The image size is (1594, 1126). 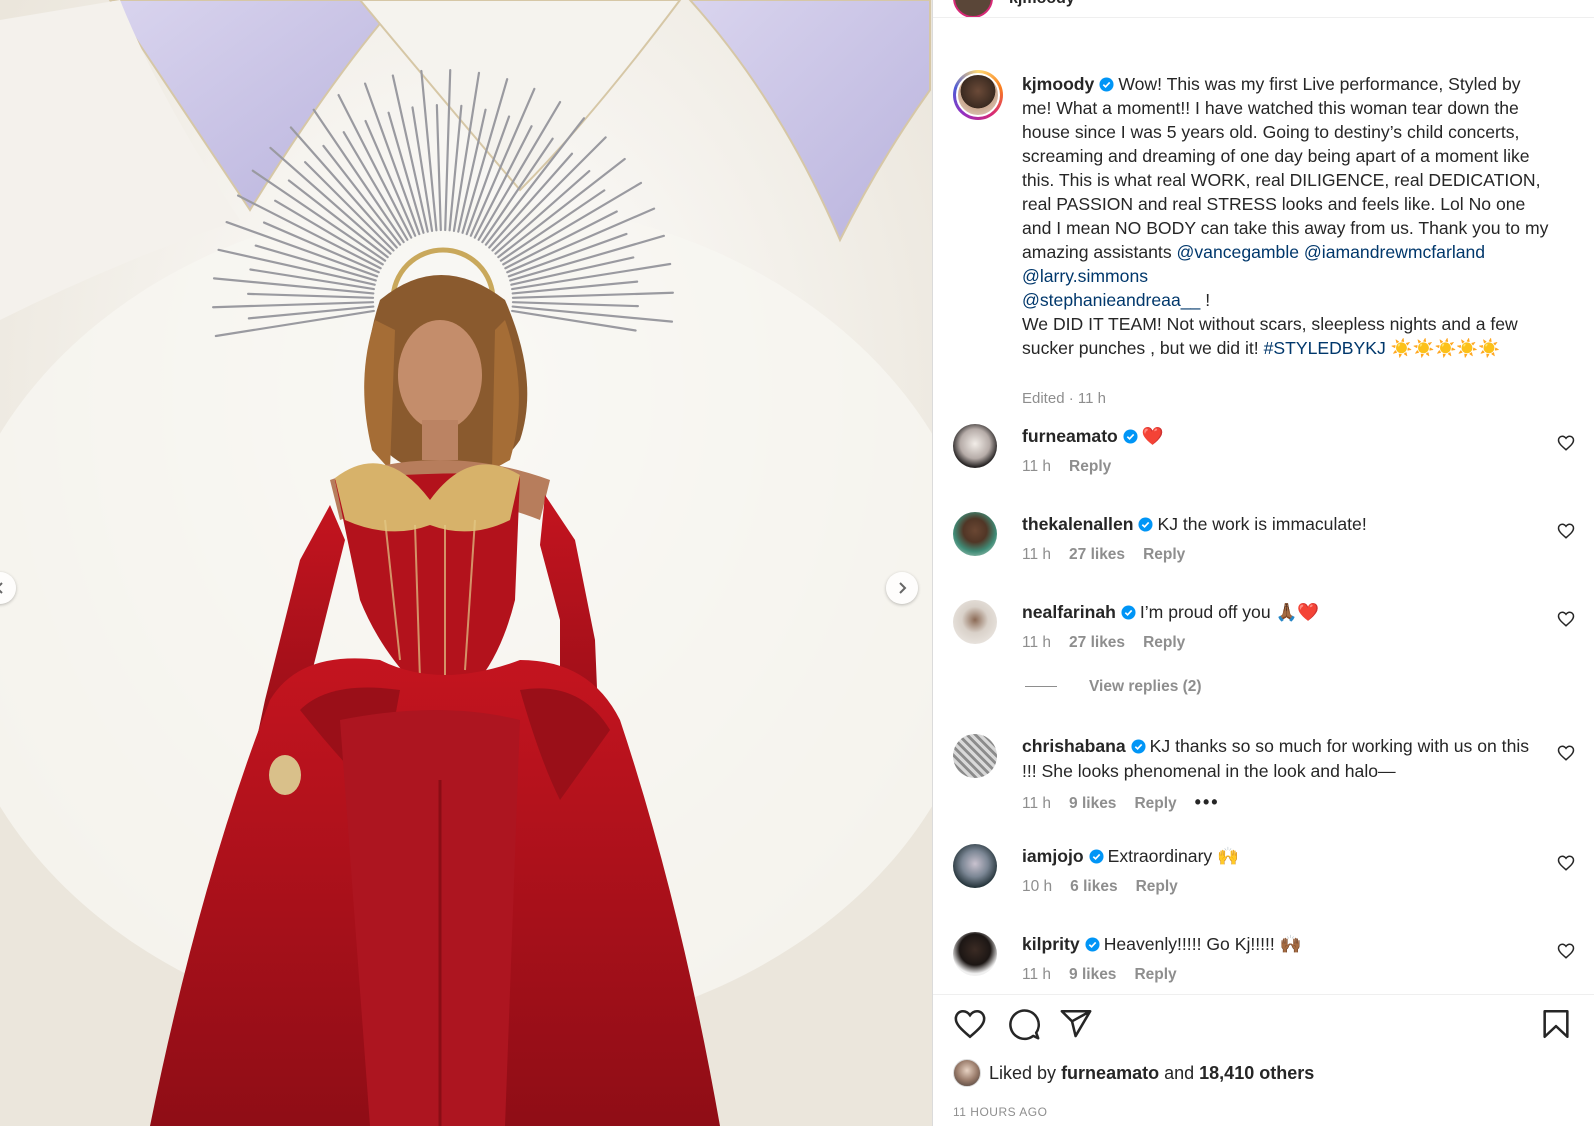 What do you see at coordinates (1179, 1072) in the screenshot?
I see `liked-by-and: and` at bounding box center [1179, 1072].